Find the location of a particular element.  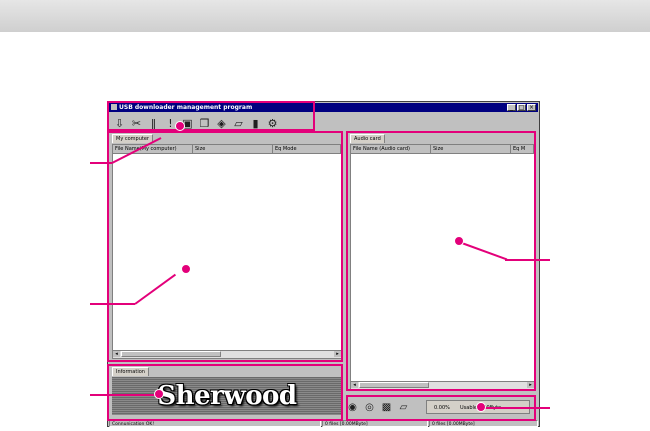

toolbar-callout-box is located at coordinates (211, 116).